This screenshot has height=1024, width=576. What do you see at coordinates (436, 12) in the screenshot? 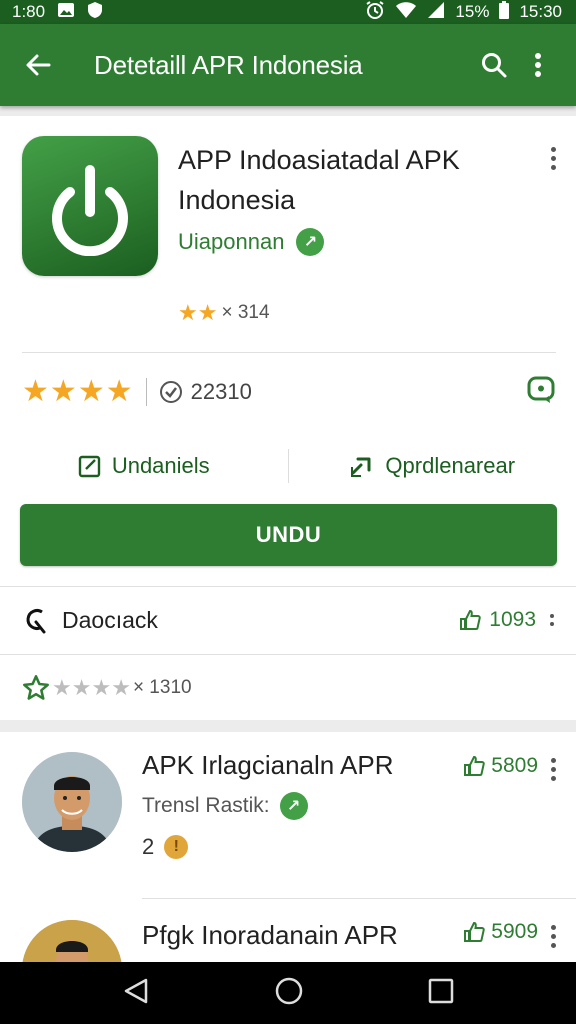
I see `cell-signal-icon` at bounding box center [436, 12].